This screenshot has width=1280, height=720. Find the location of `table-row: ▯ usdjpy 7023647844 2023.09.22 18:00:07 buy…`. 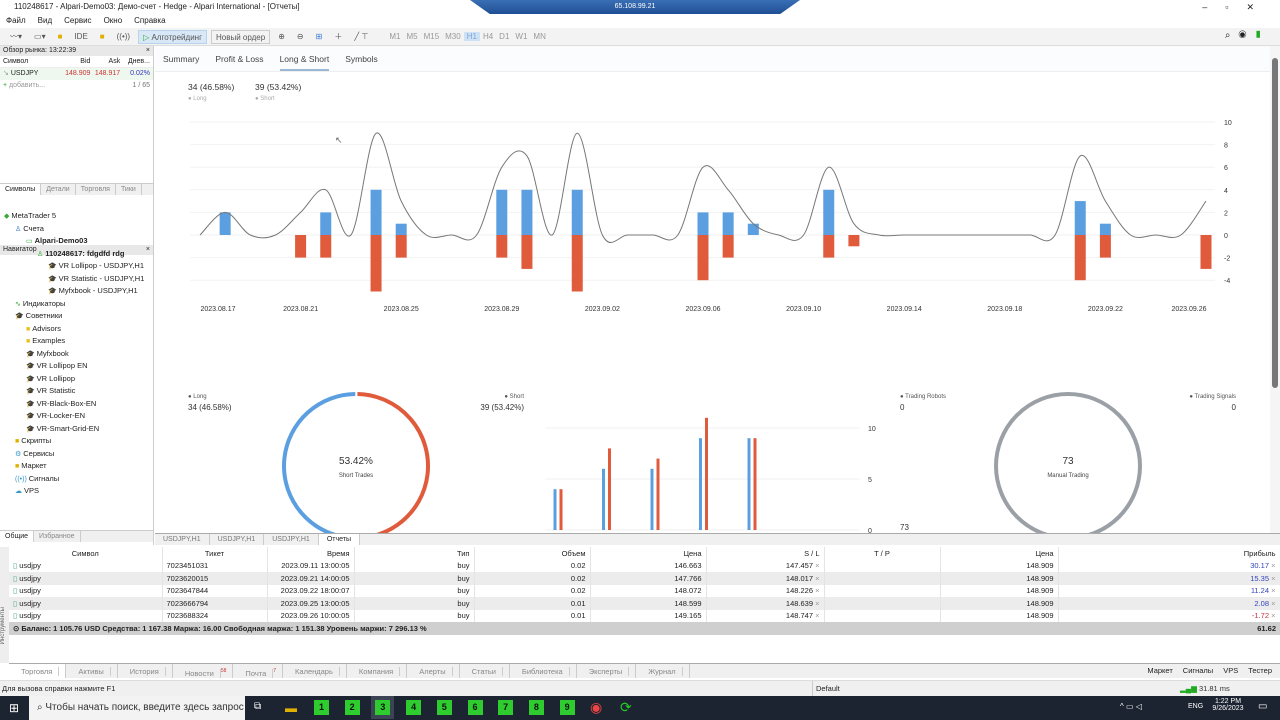

table-row: ▯ usdjpy 7023647844 2023.09.22 18:00:07 buy… is located at coordinates (644, 590).